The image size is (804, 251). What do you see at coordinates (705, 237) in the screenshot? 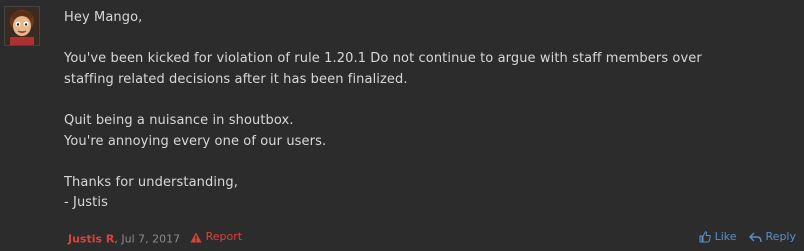
I see `thumbs-up-icon` at bounding box center [705, 237].